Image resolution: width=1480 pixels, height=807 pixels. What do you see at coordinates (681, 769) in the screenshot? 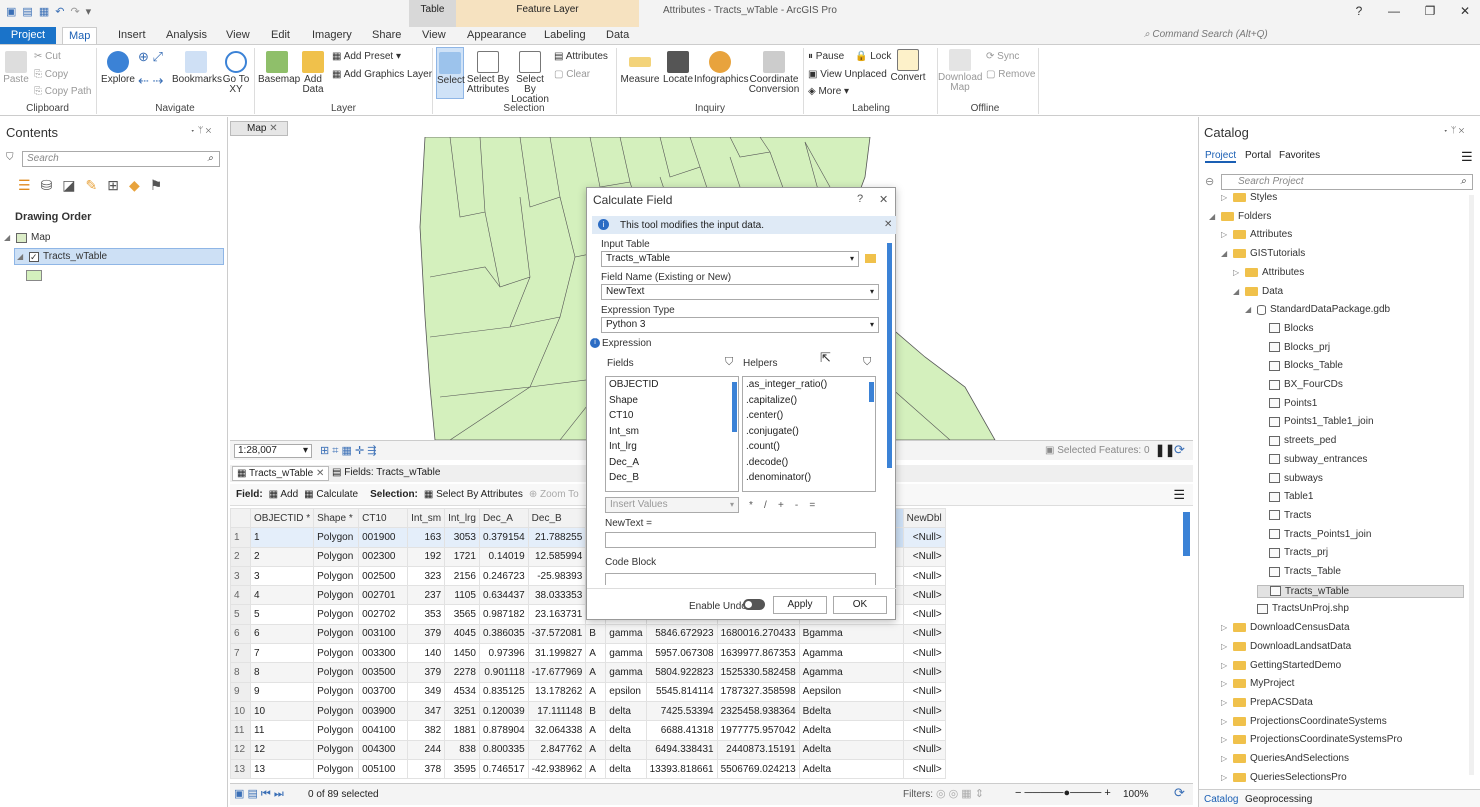
I see `table-cell: 13393.818661` at bounding box center [681, 769].